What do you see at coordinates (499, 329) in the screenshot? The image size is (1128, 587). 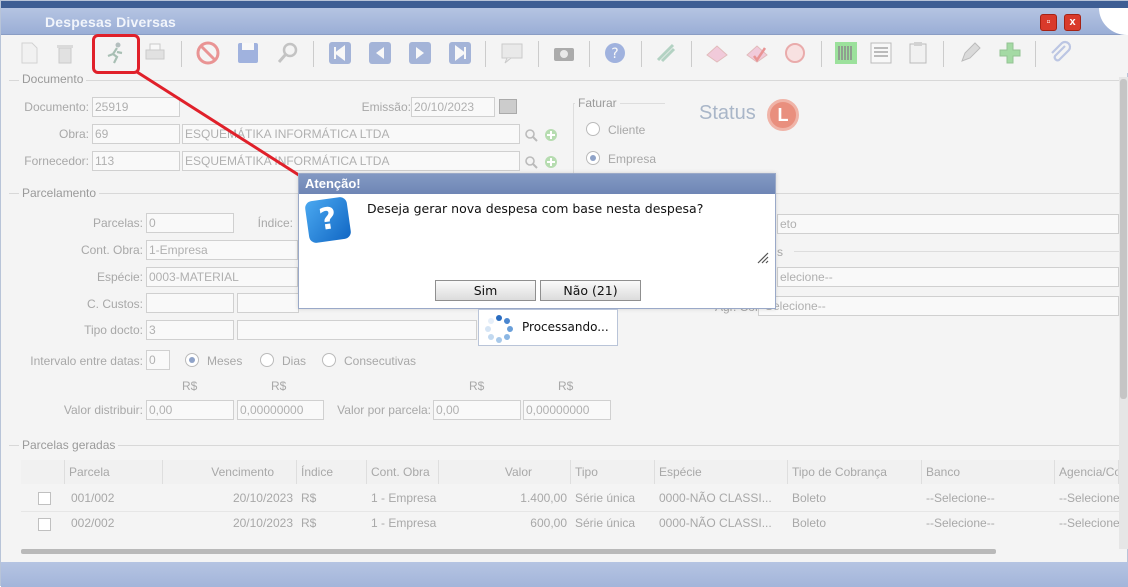 I see `spinner-icon` at bounding box center [499, 329].